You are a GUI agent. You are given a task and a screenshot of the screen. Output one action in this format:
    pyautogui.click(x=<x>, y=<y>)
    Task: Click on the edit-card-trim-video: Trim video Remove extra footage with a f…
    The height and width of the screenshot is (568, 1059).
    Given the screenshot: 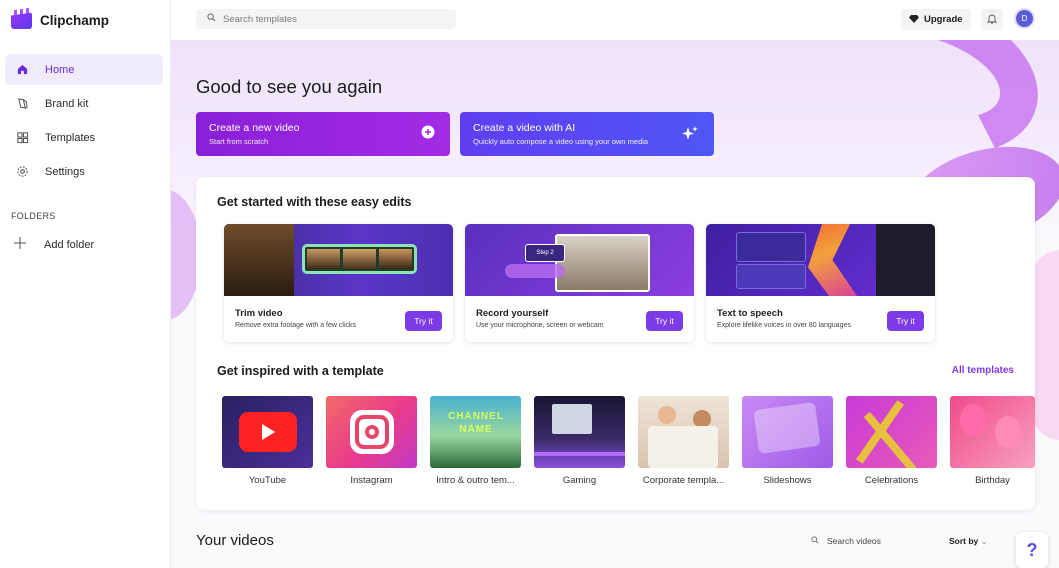 What is the action you would take?
    pyautogui.click(x=338, y=283)
    